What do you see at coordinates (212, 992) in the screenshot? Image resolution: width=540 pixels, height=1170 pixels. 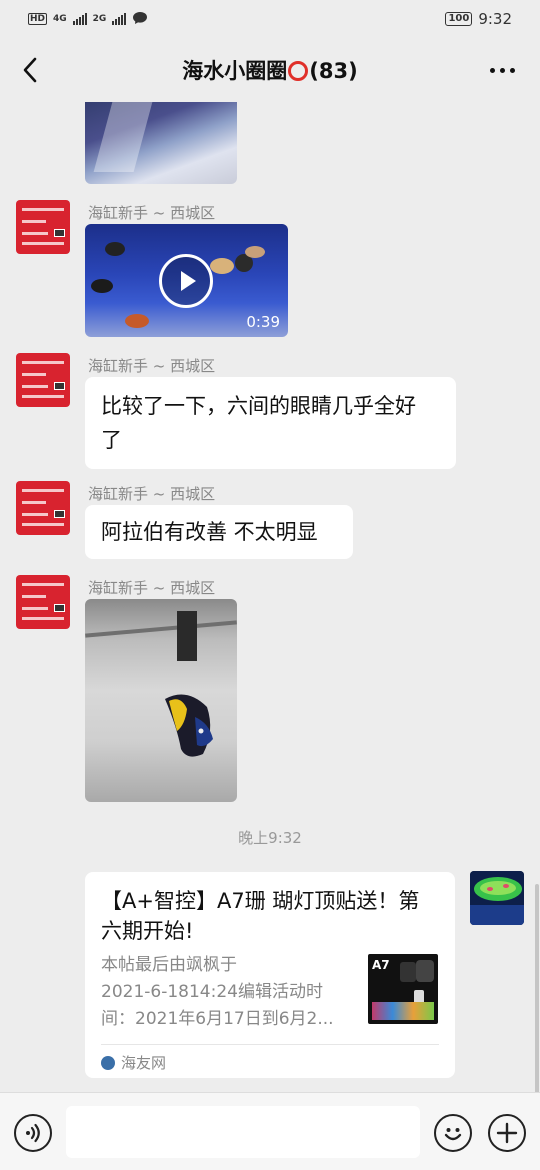 I see `card-desc-line: 2021-6-1814:24编辑活动时` at bounding box center [212, 992].